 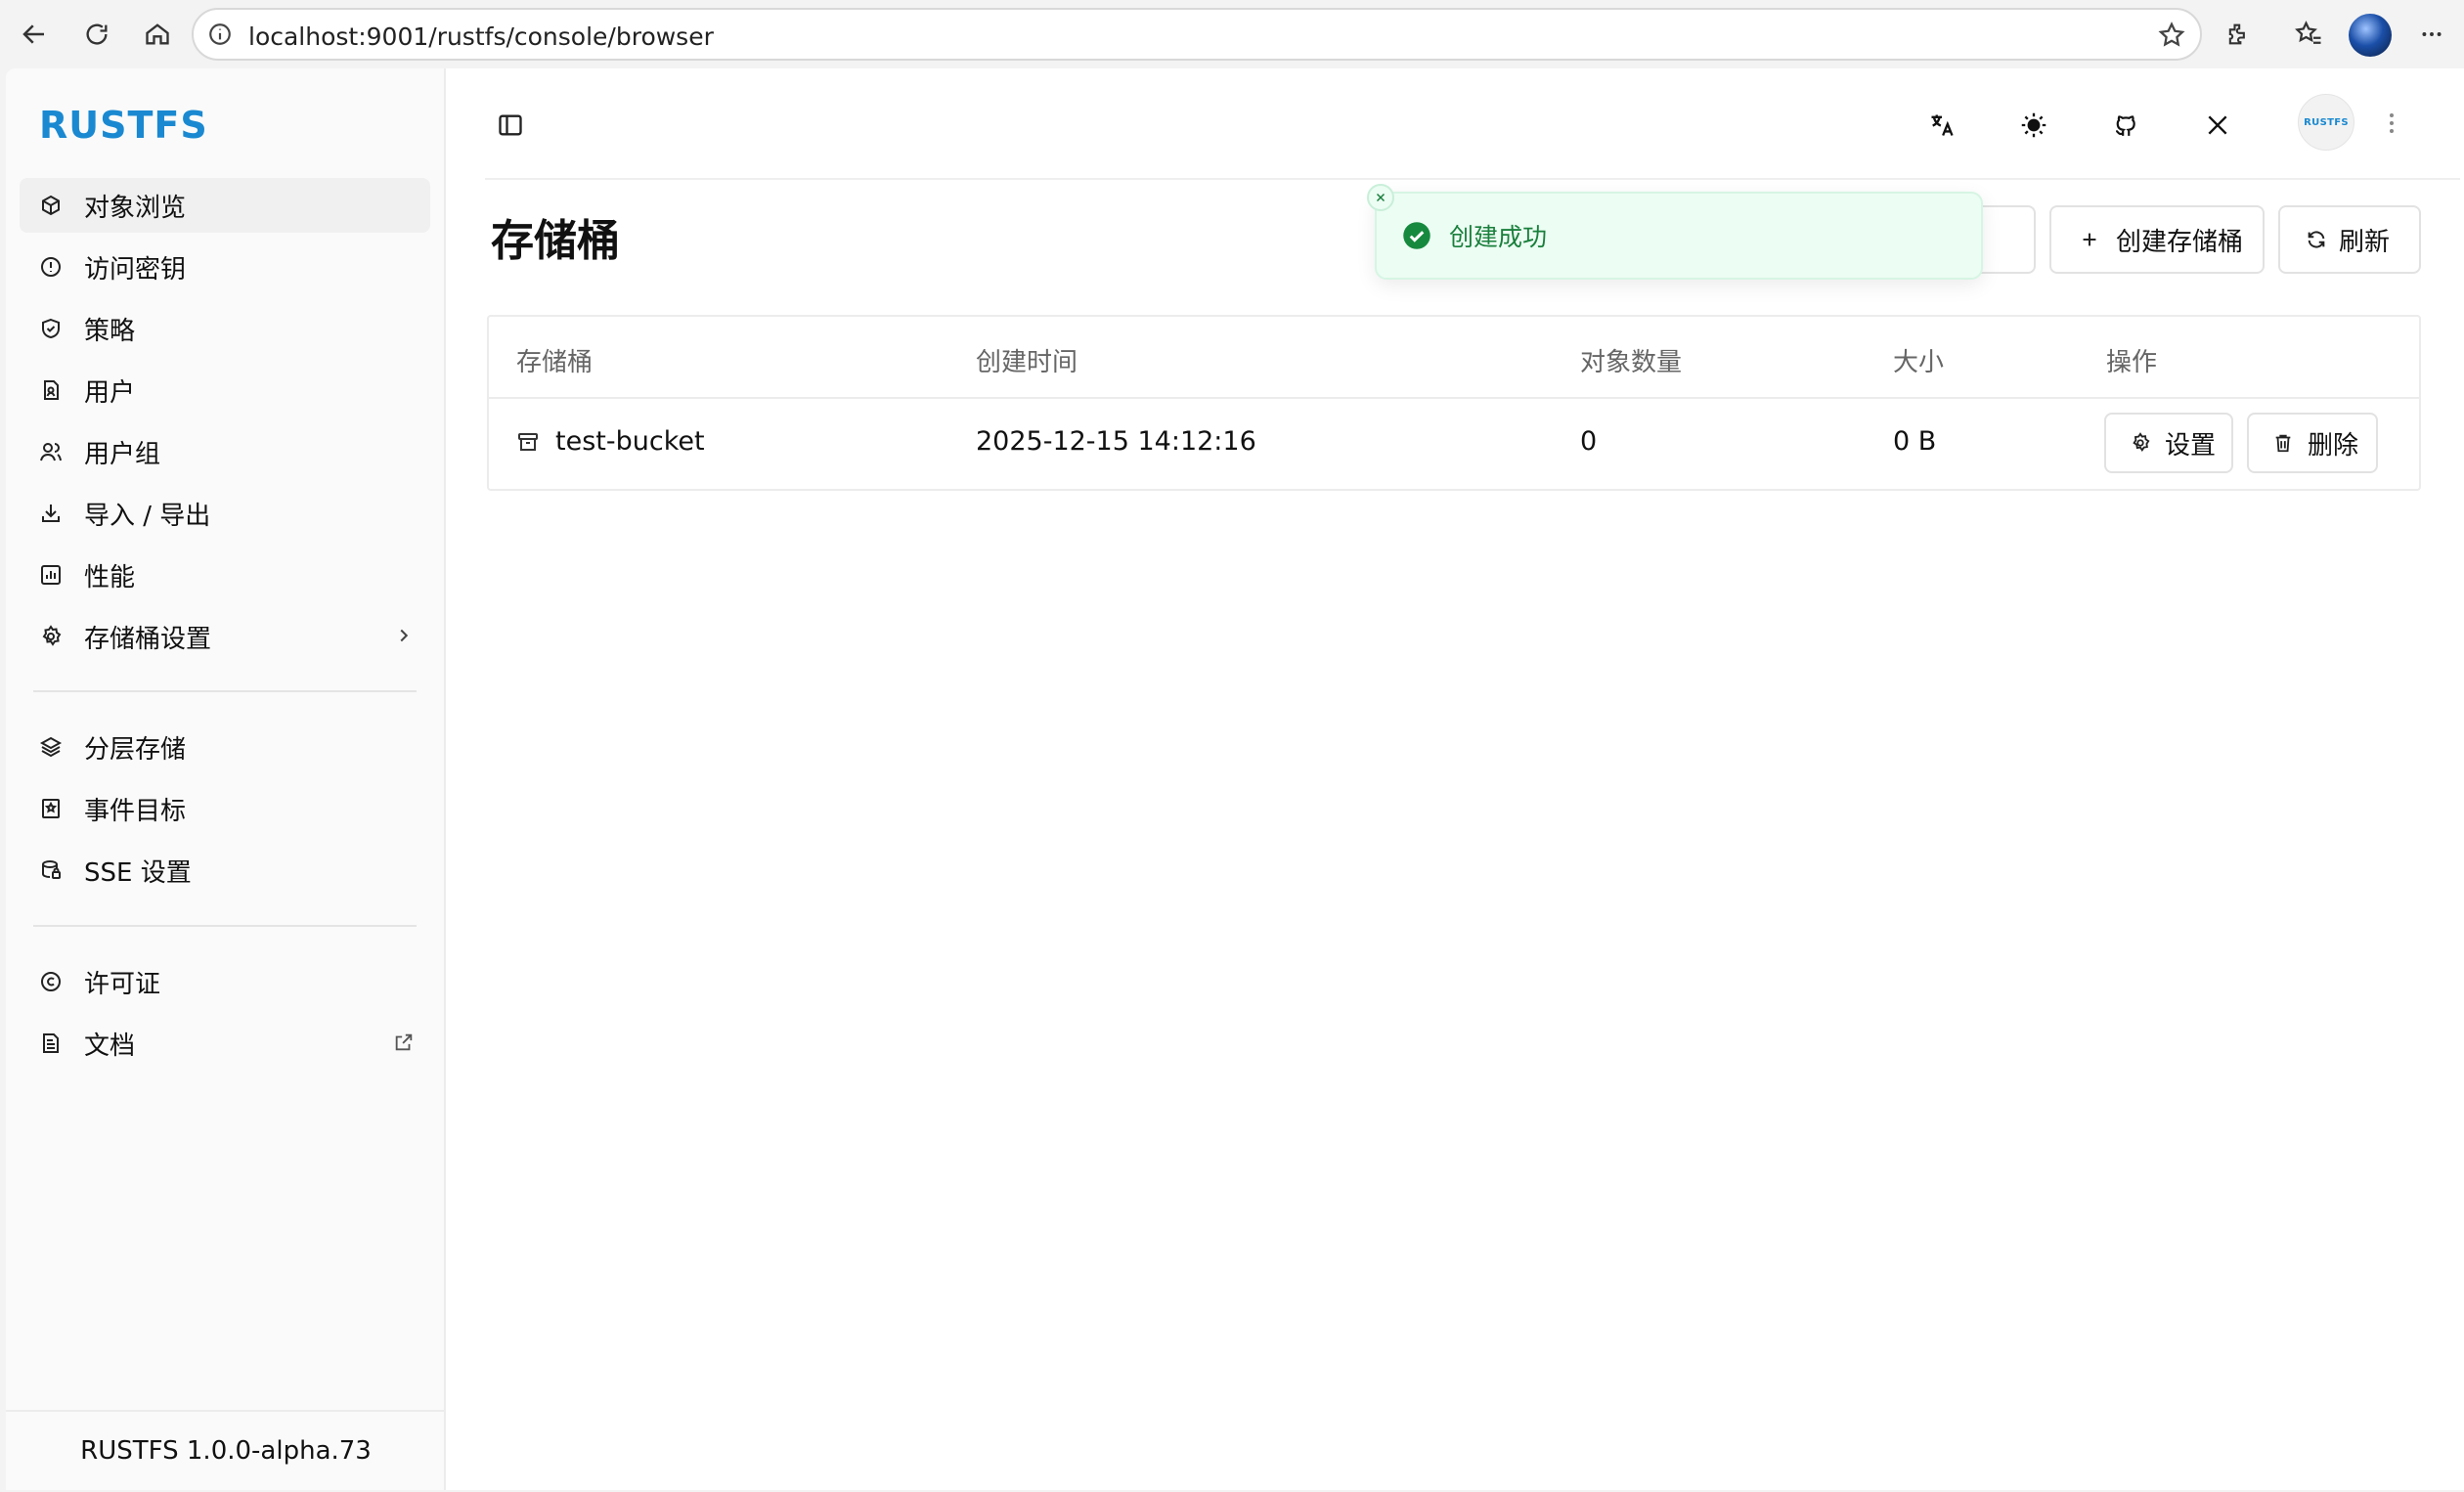 What do you see at coordinates (225, 636) in the screenshot?
I see `sidebar-item-bucket-settings: 存储桶设置` at bounding box center [225, 636].